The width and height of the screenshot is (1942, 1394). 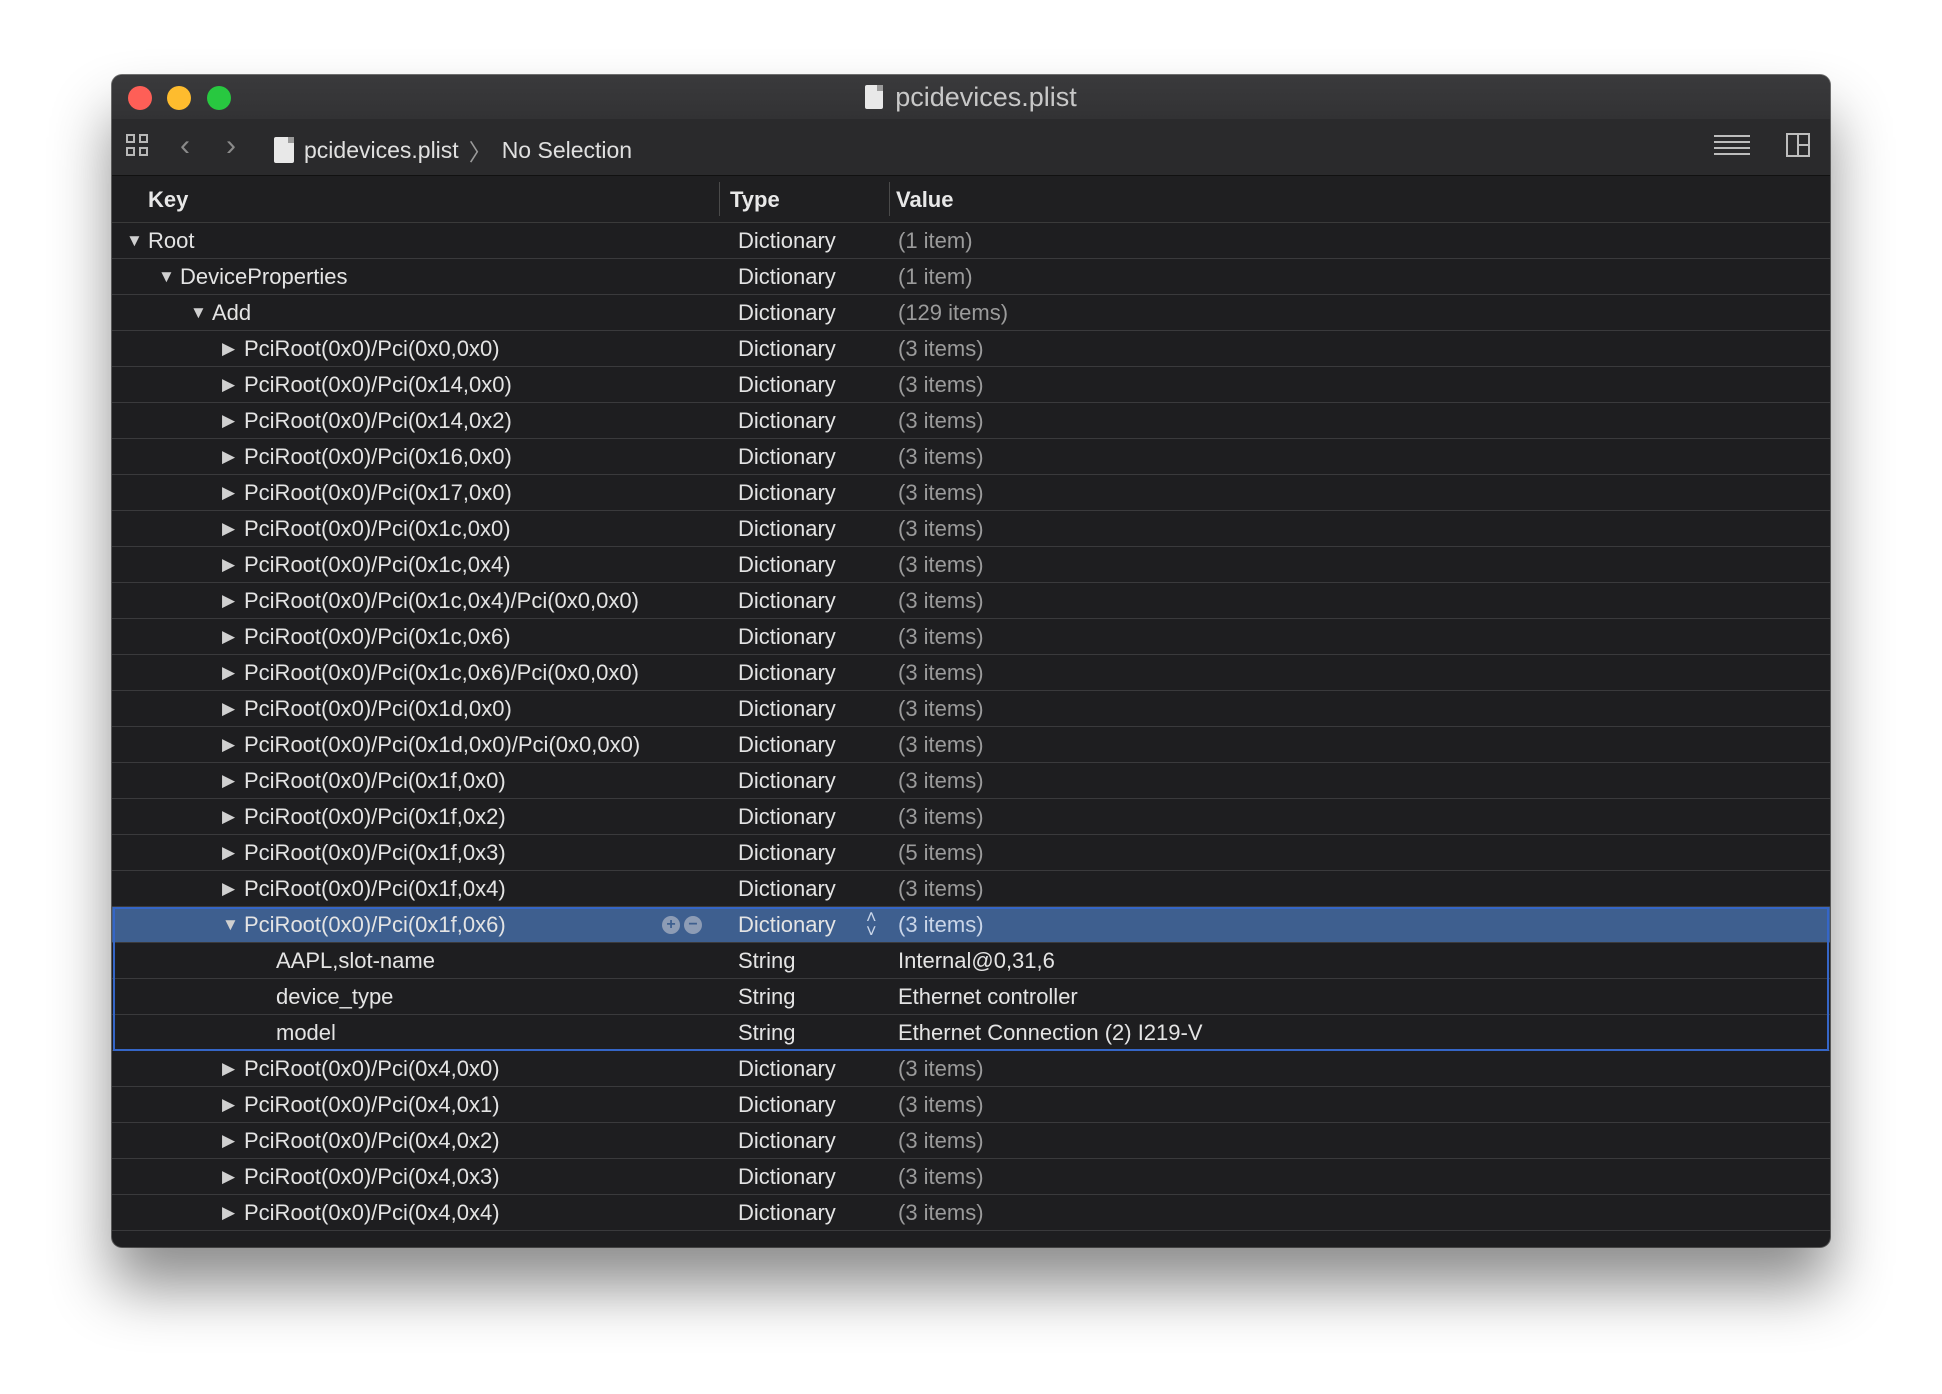 What do you see at coordinates (766, 1033) in the screenshot?
I see `row-type: String` at bounding box center [766, 1033].